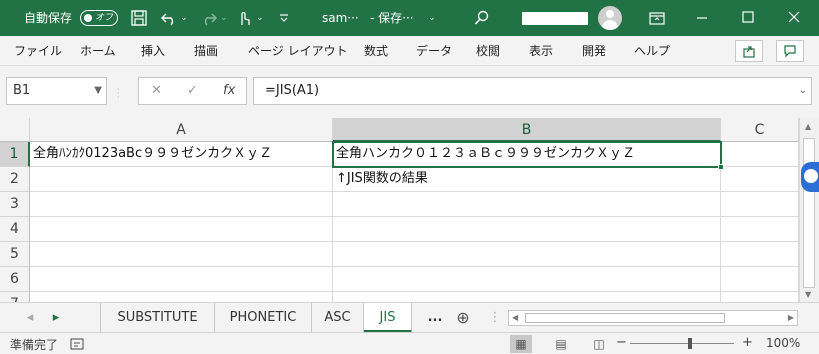 Image resolution: width=819 pixels, height=354 pixels. What do you see at coordinates (495, 318) in the screenshot?
I see `tab-splitter-icon: ⋮` at bounding box center [495, 318].